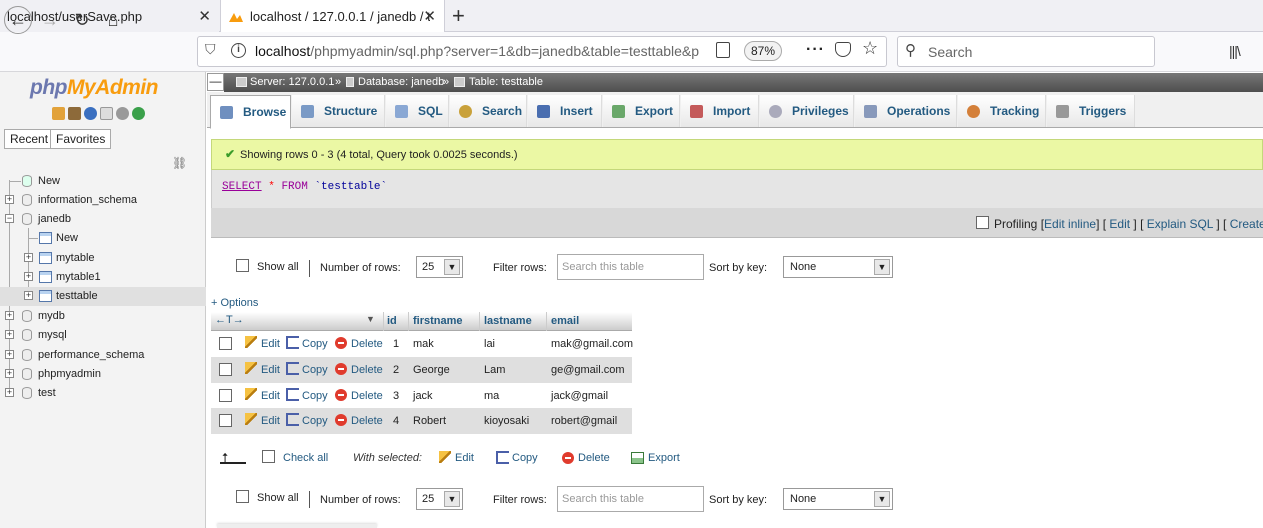  What do you see at coordinates (1119, 224) in the screenshot?
I see `edit-query-link: Edit` at bounding box center [1119, 224].